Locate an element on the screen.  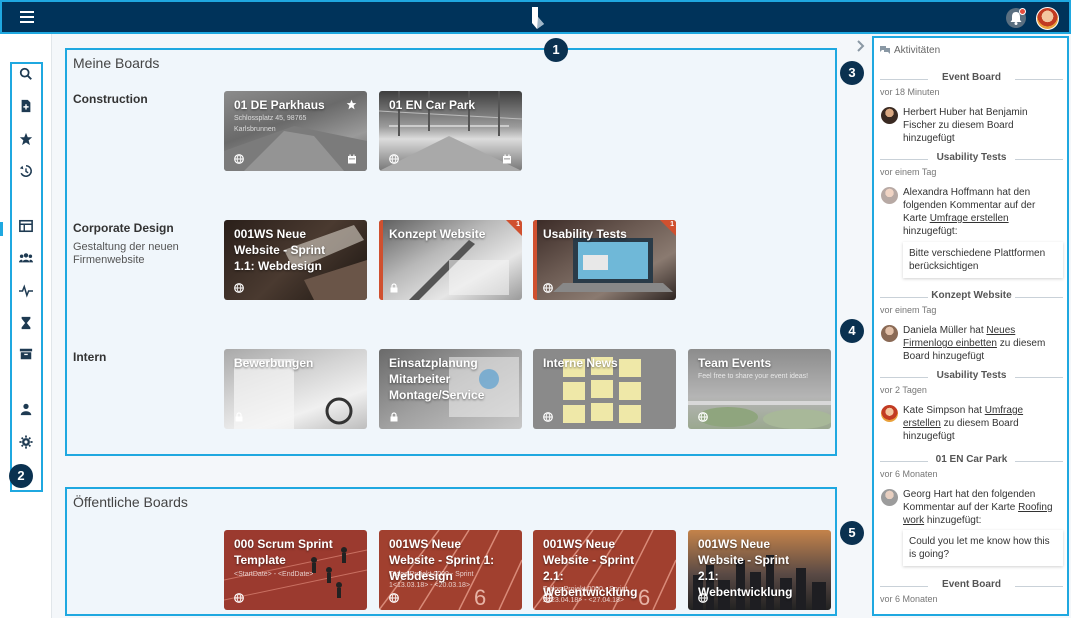
collapse-panel-button is located at coordinates (860, 46).